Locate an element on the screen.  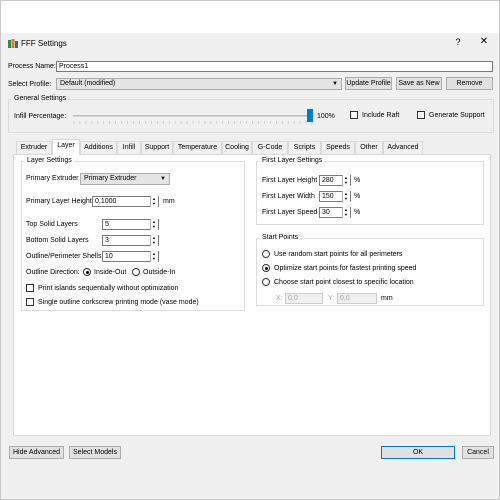
select-profile-label: Select Profile: is located at coordinates (30, 84).